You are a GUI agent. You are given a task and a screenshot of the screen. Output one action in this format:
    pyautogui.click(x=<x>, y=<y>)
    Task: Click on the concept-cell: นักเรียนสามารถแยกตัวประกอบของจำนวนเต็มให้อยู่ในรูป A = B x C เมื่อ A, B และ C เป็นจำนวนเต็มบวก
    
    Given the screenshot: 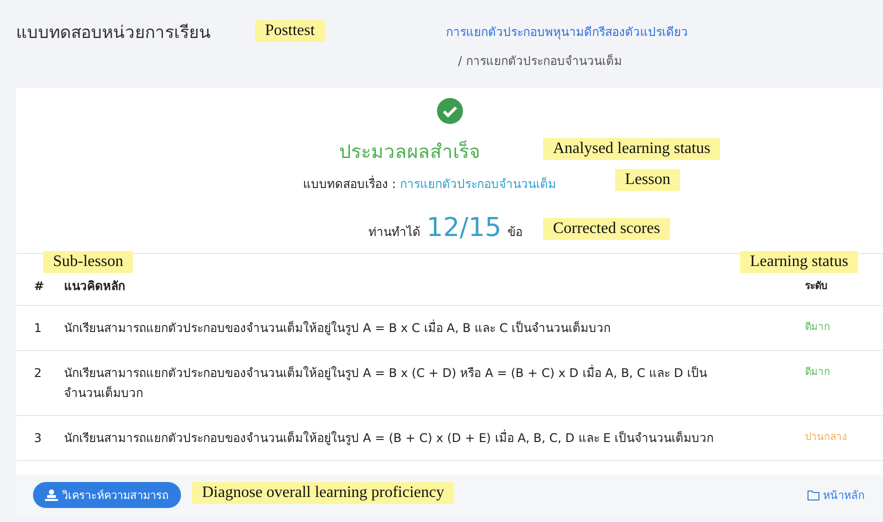 What is the action you would take?
    pyautogui.click(x=426, y=328)
    